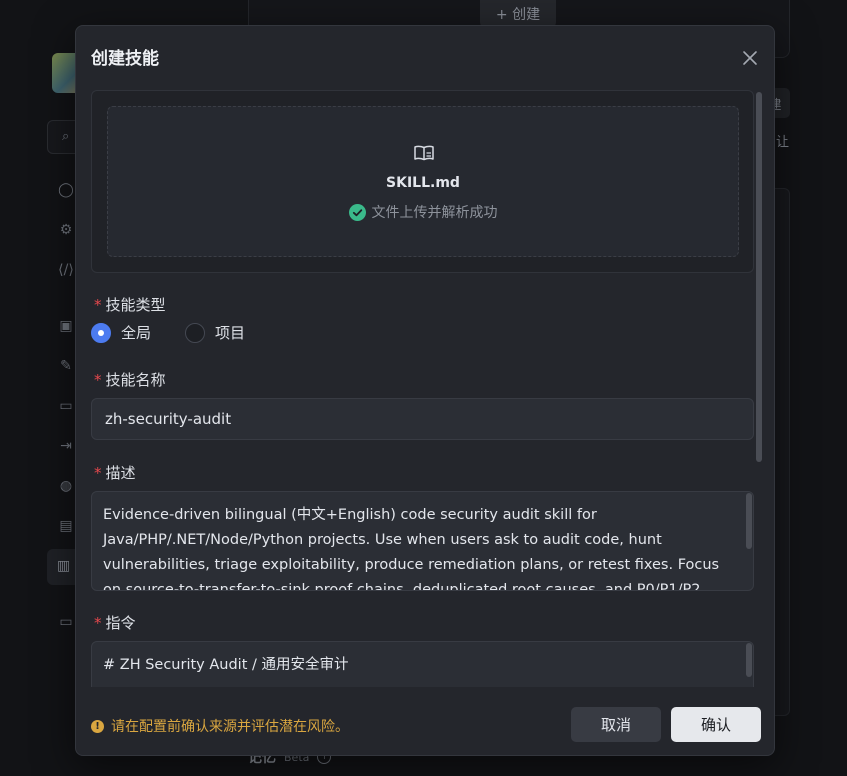 The width and height of the screenshot is (847, 776). Describe the element at coordinates (749, 521) in the screenshot. I see `description-scrollbar` at that location.